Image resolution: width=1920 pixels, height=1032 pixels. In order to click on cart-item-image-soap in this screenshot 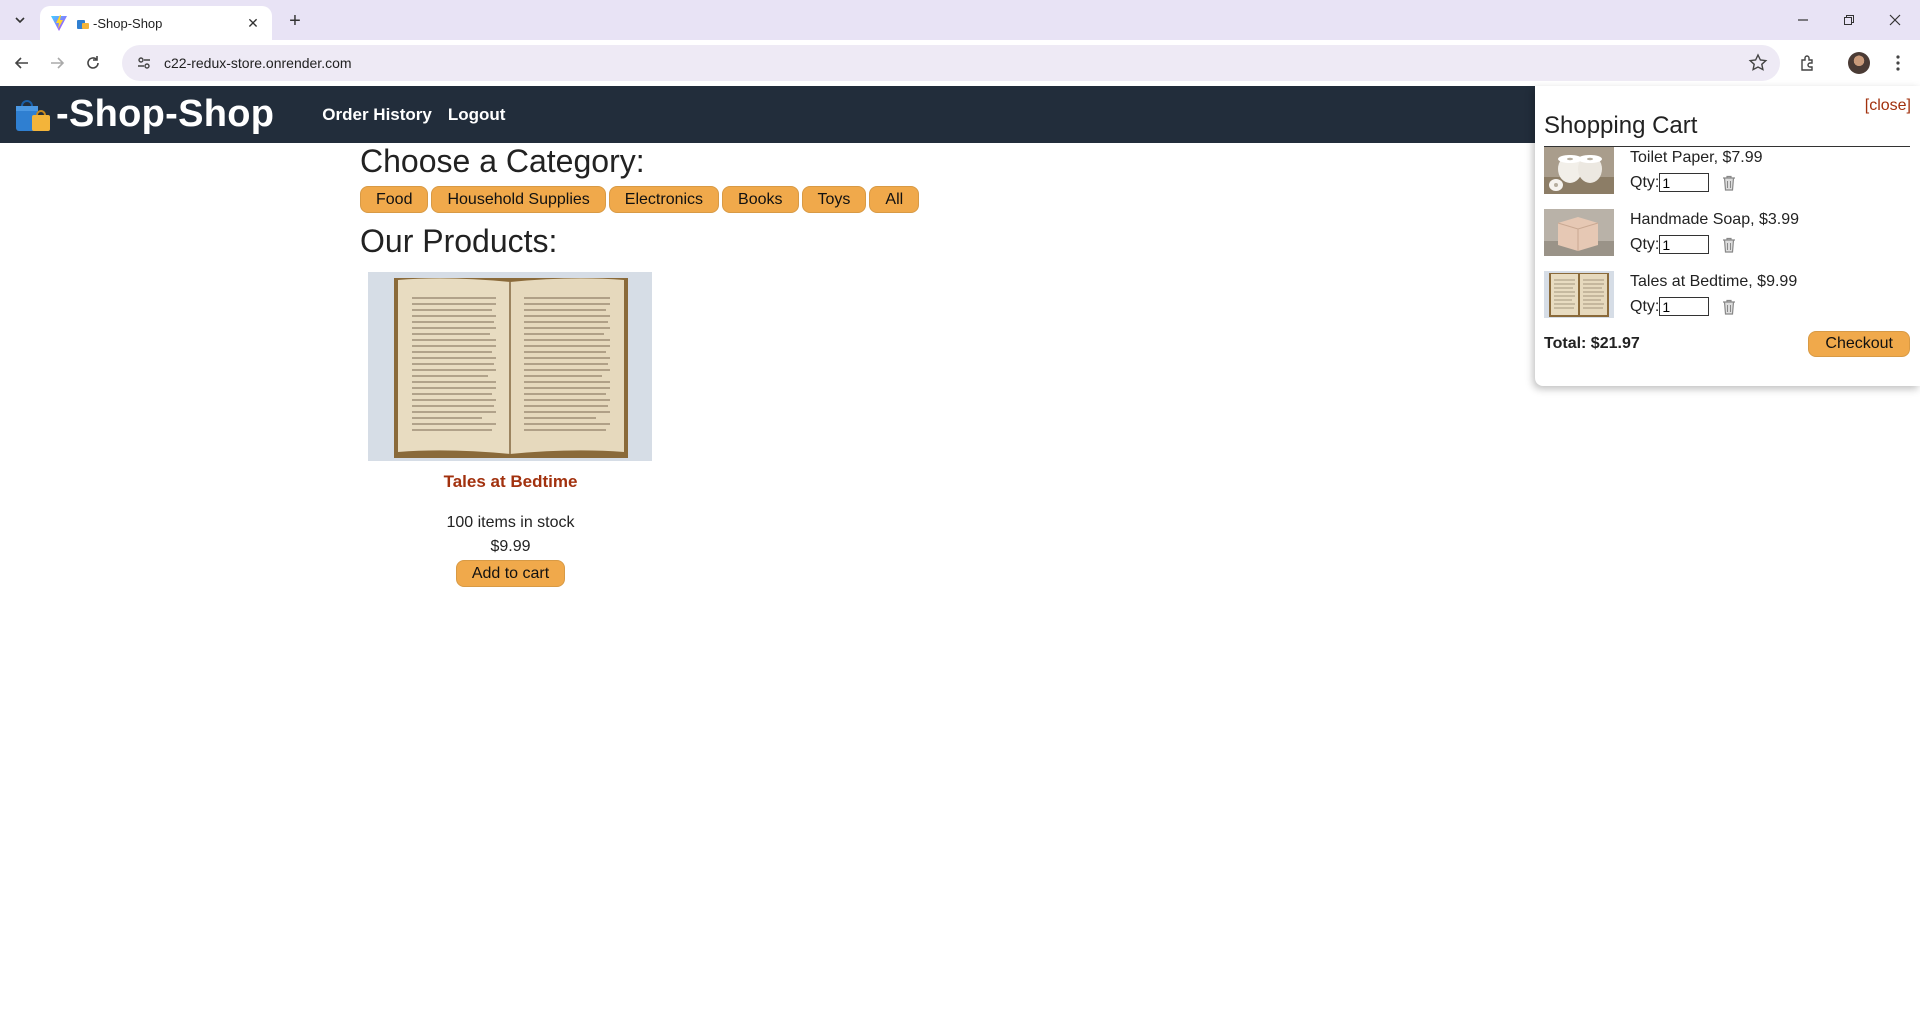, I will do `click(1579, 232)`.